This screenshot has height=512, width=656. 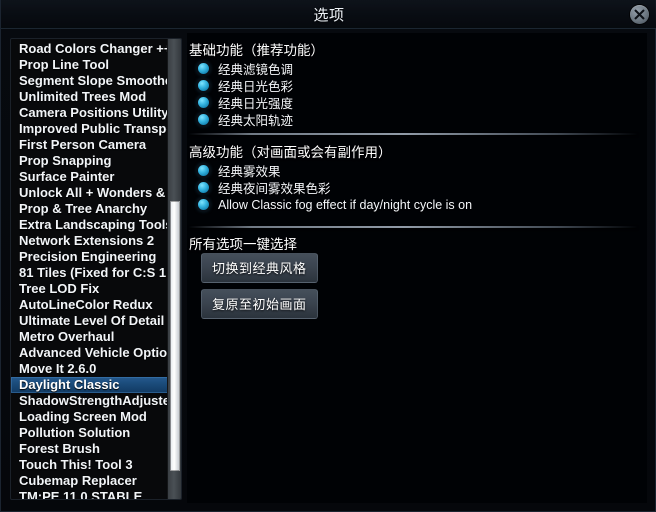 I want to click on mod-list-item: Touch This! Tool 3, so click(x=89, y=465).